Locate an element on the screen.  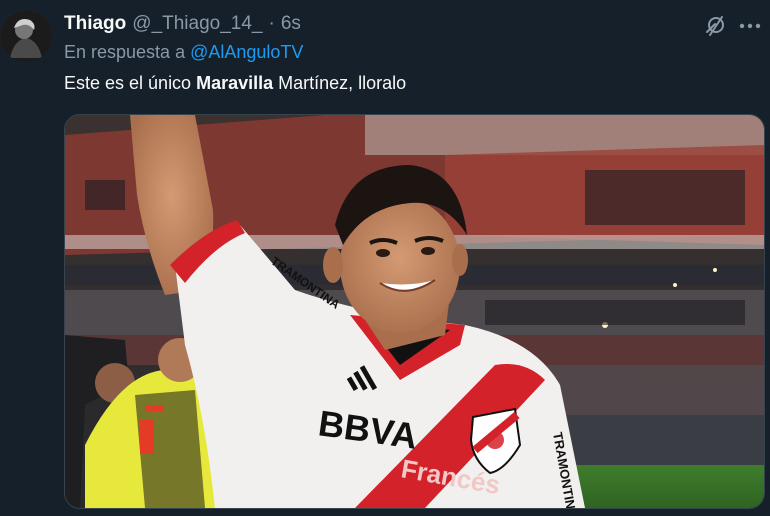
reply-prefix: En respuesta a is located at coordinates (125, 52).